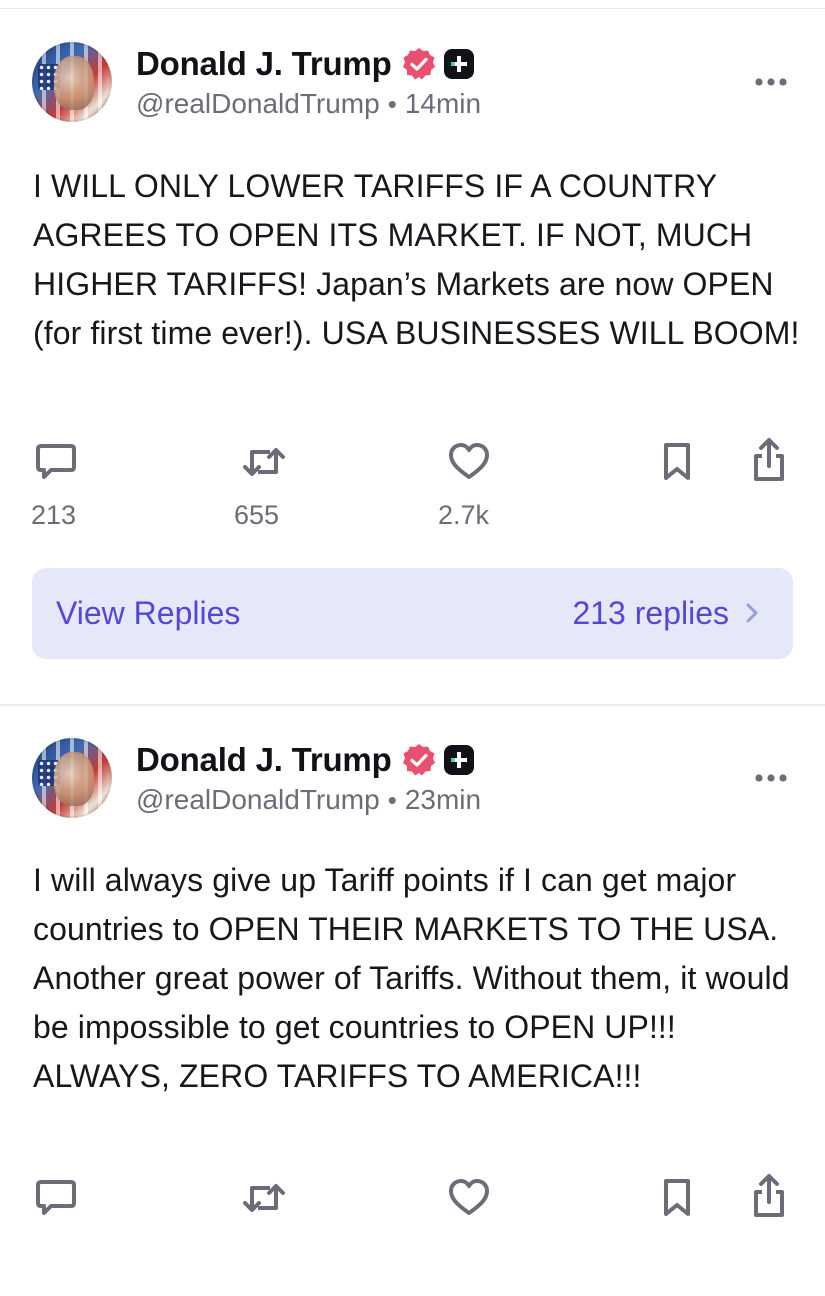  What do you see at coordinates (148, 613) in the screenshot?
I see `view-replies-label: View Replies` at bounding box center [148, 613].